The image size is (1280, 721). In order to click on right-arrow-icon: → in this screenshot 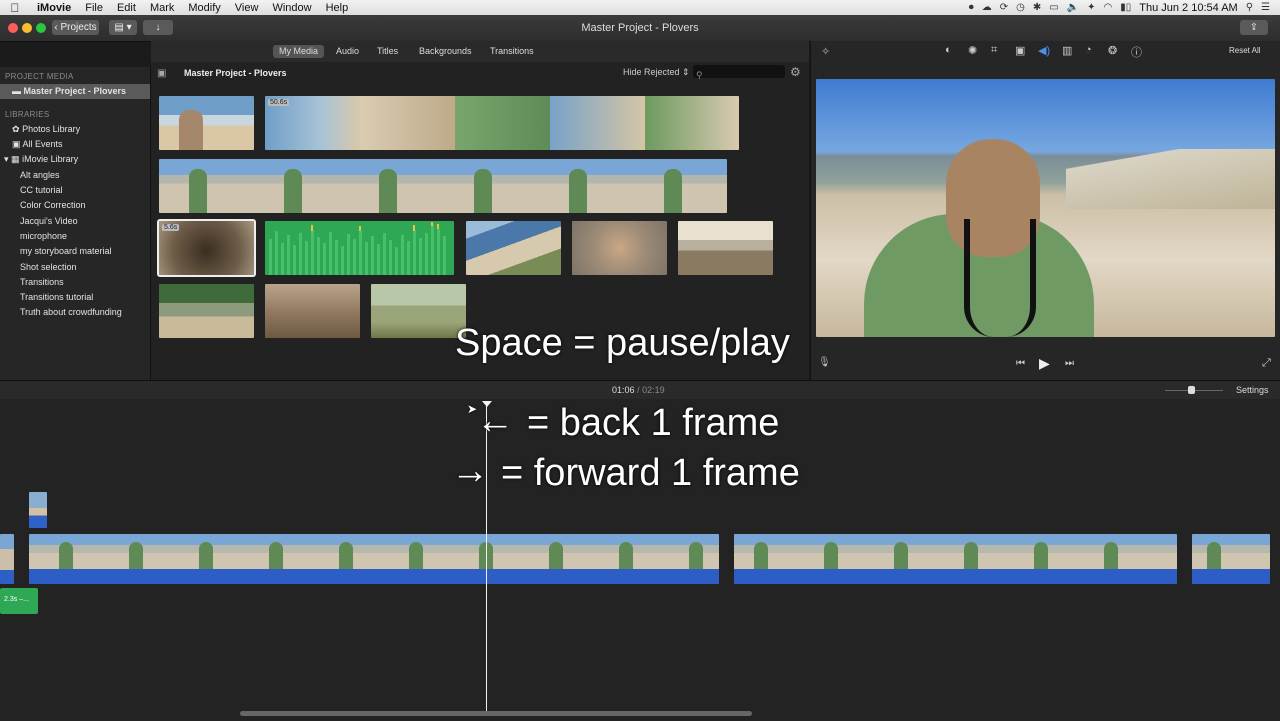, I will do `click(470, 471)`.